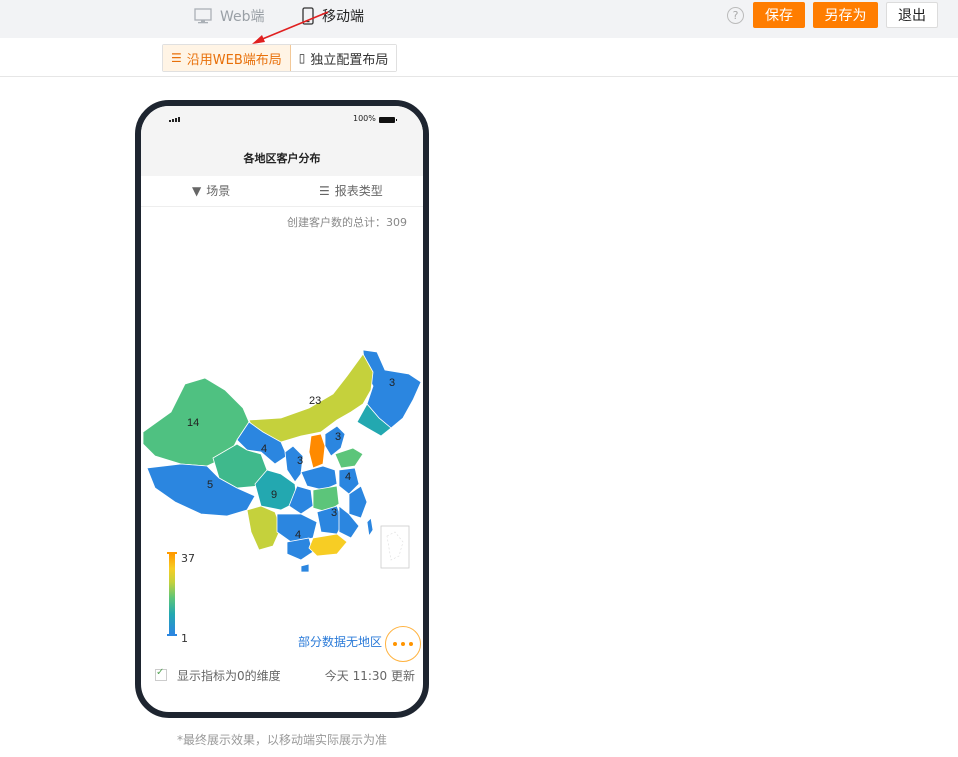 The image size is (958, 757). What do you see at coordinates (197, 190) in the screenshot?
I see `filter-icon: ▼` at bounding box center [197, 190].